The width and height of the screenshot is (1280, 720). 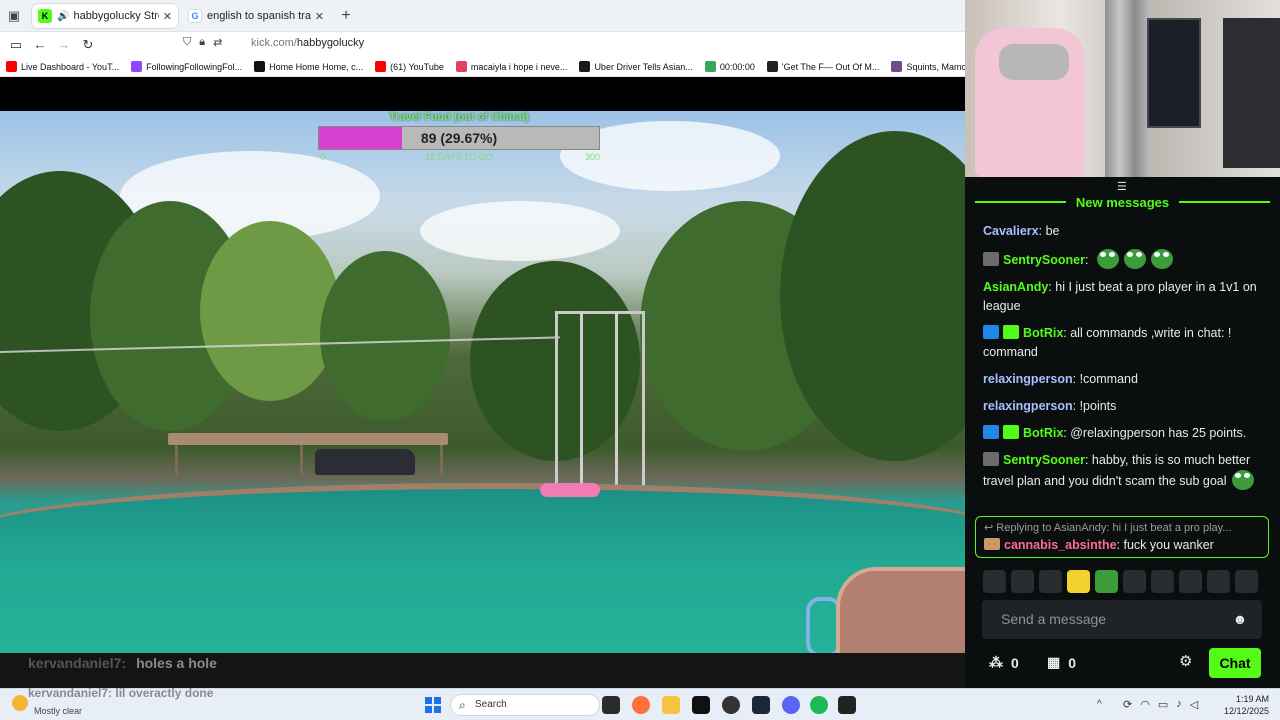 I want to click on taskbar-search: ⌕ Search, so click(x=525, y=705).